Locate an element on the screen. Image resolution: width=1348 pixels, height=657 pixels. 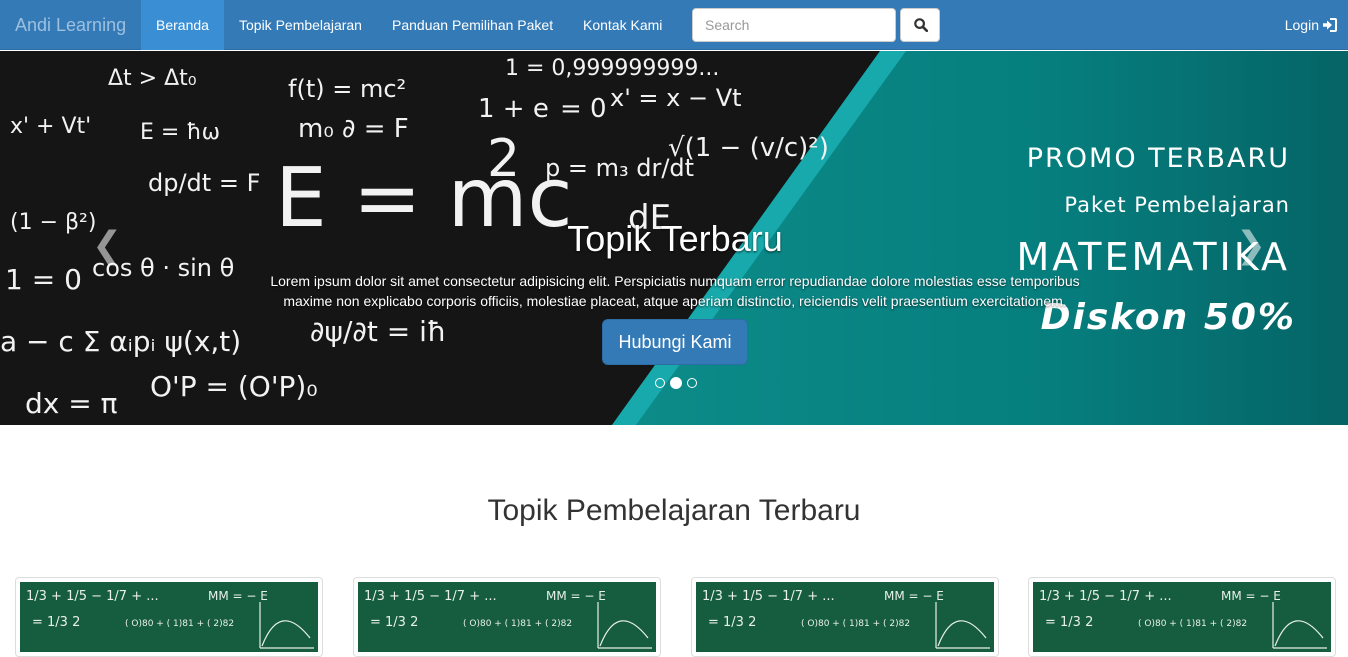
chalk-formula: Δt > Δt₀ is located at coordinates (152, 78).